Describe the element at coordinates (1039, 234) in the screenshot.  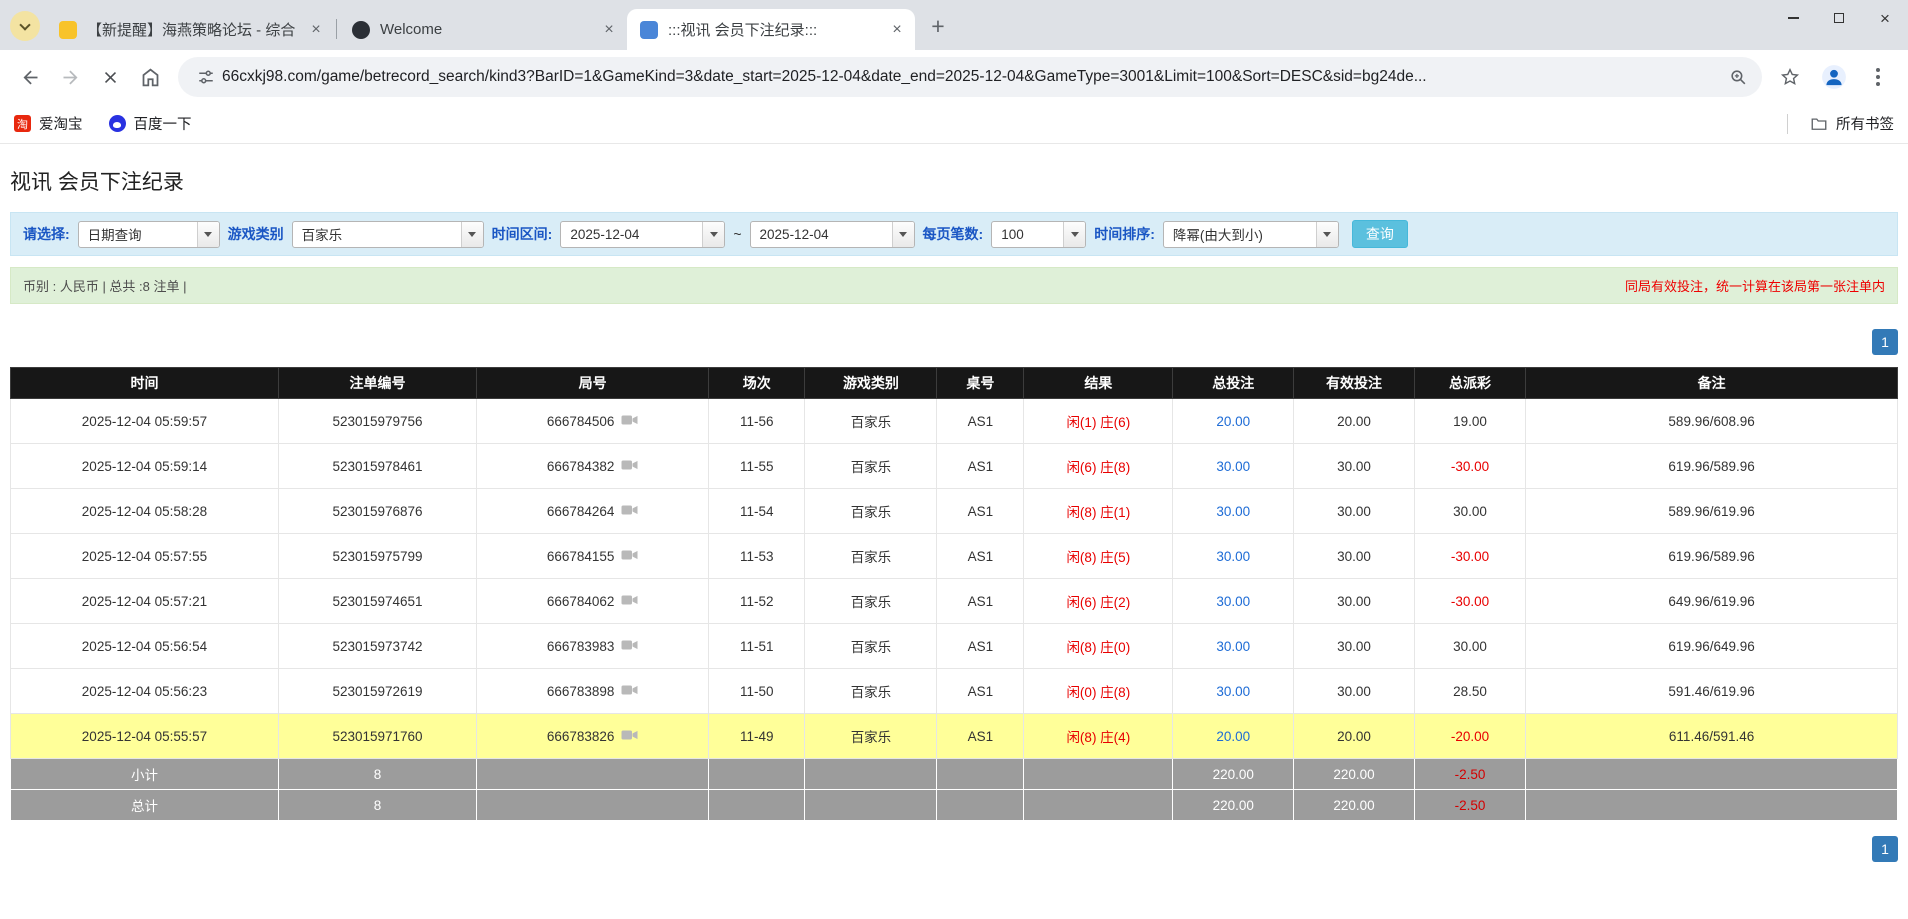
I see `page-size-select: 100` at that location.